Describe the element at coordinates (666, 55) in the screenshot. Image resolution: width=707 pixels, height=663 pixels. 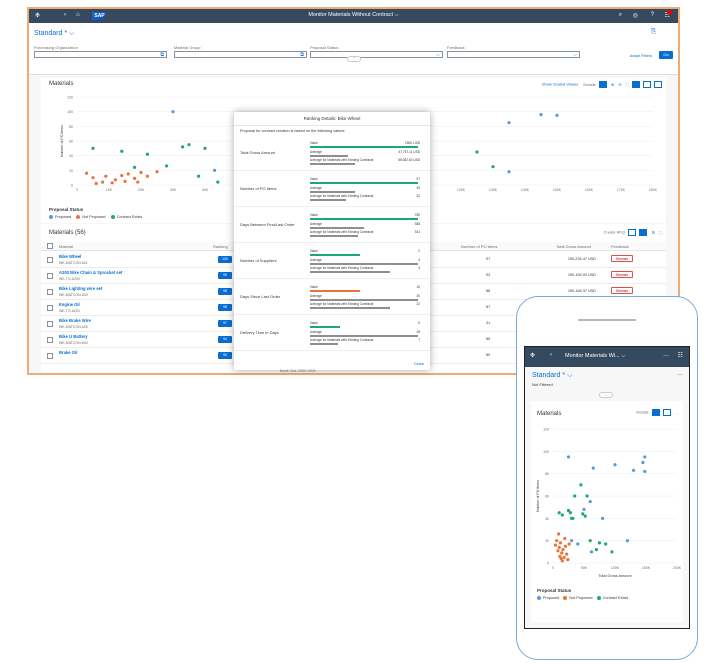
I see `go-button: Go` at that location.